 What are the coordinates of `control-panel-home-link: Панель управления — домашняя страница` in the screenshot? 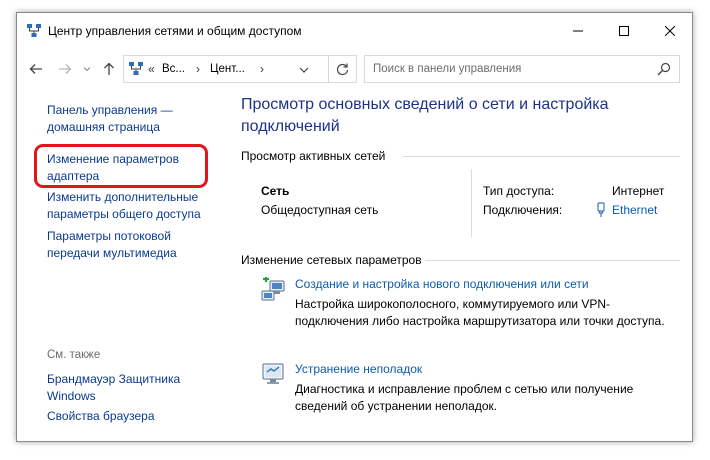 It's located at (132, 119).